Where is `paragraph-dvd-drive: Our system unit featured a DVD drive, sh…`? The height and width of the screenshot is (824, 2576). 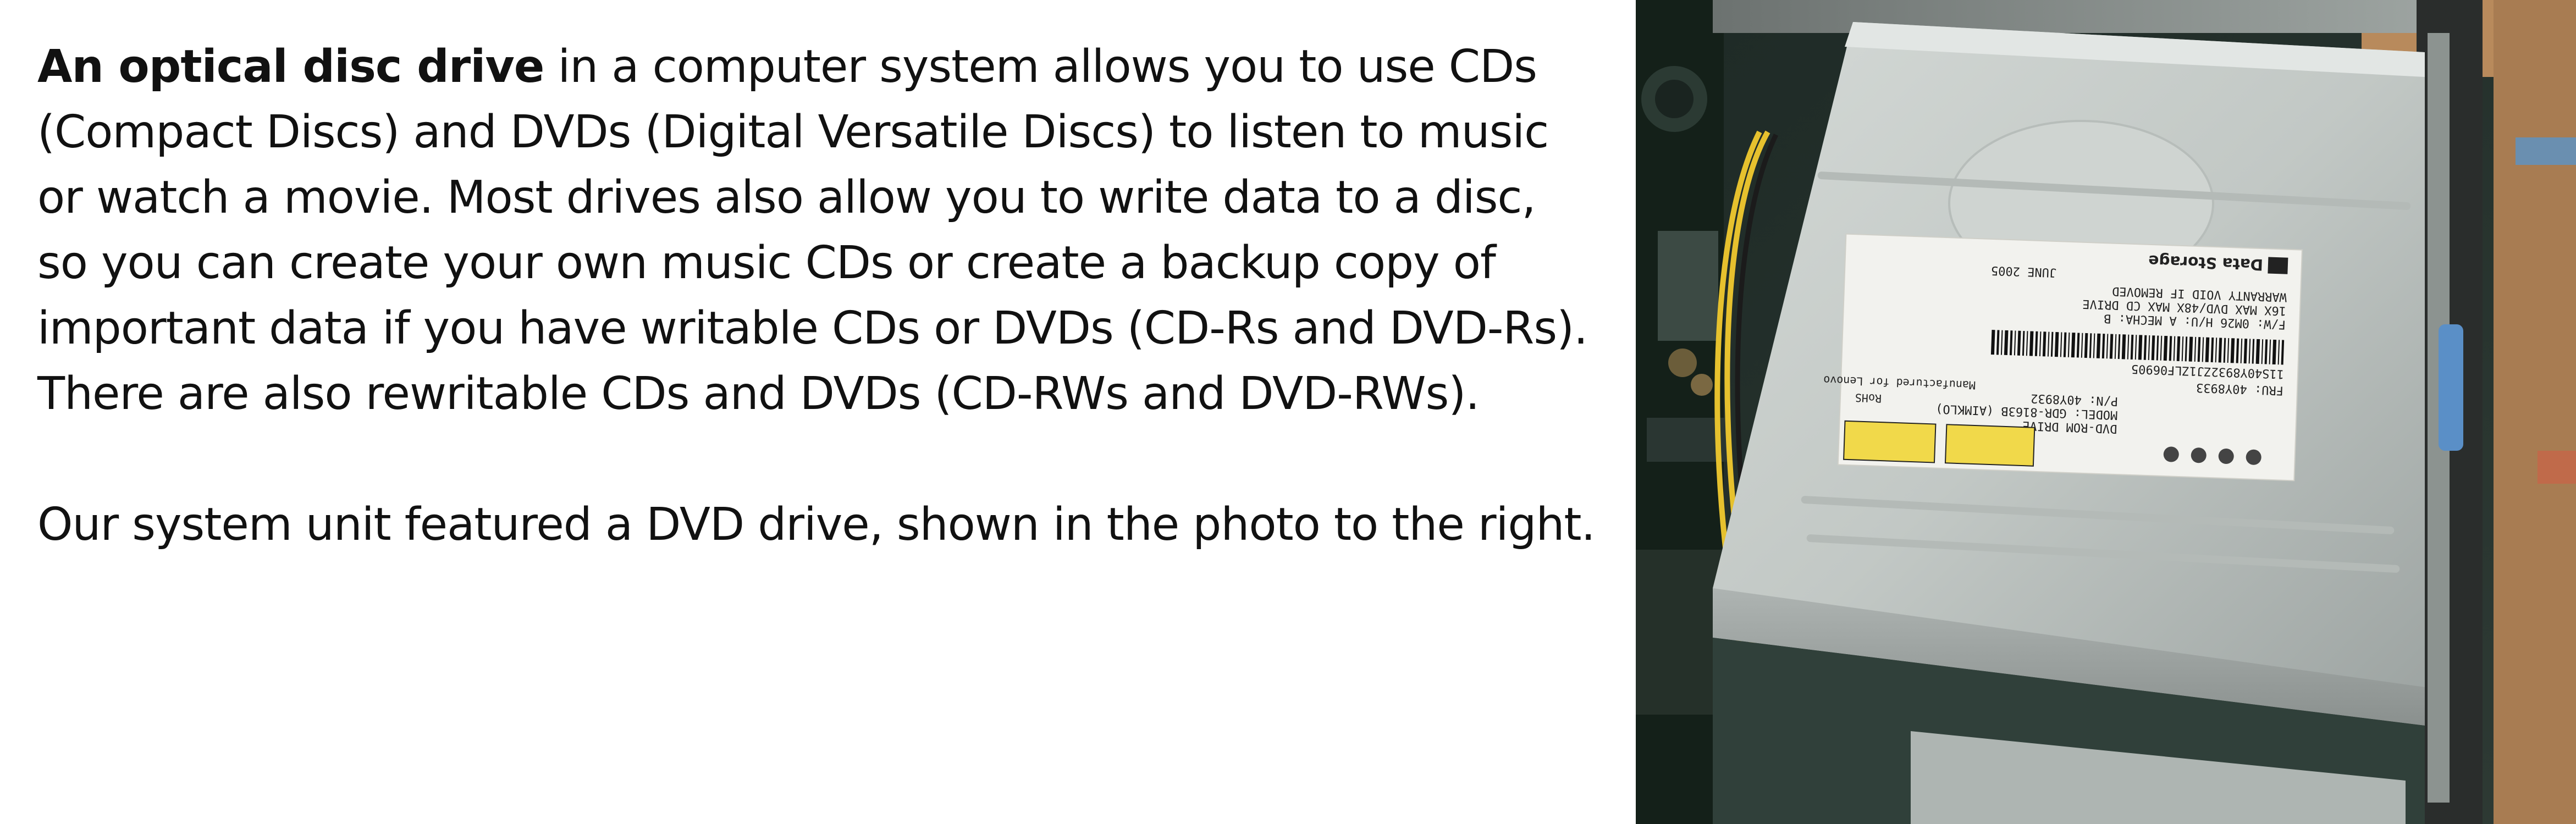
paragraph-dvd-drive: Our system unit featured a DVD drive, sh… is located at coordinates (816, 525).